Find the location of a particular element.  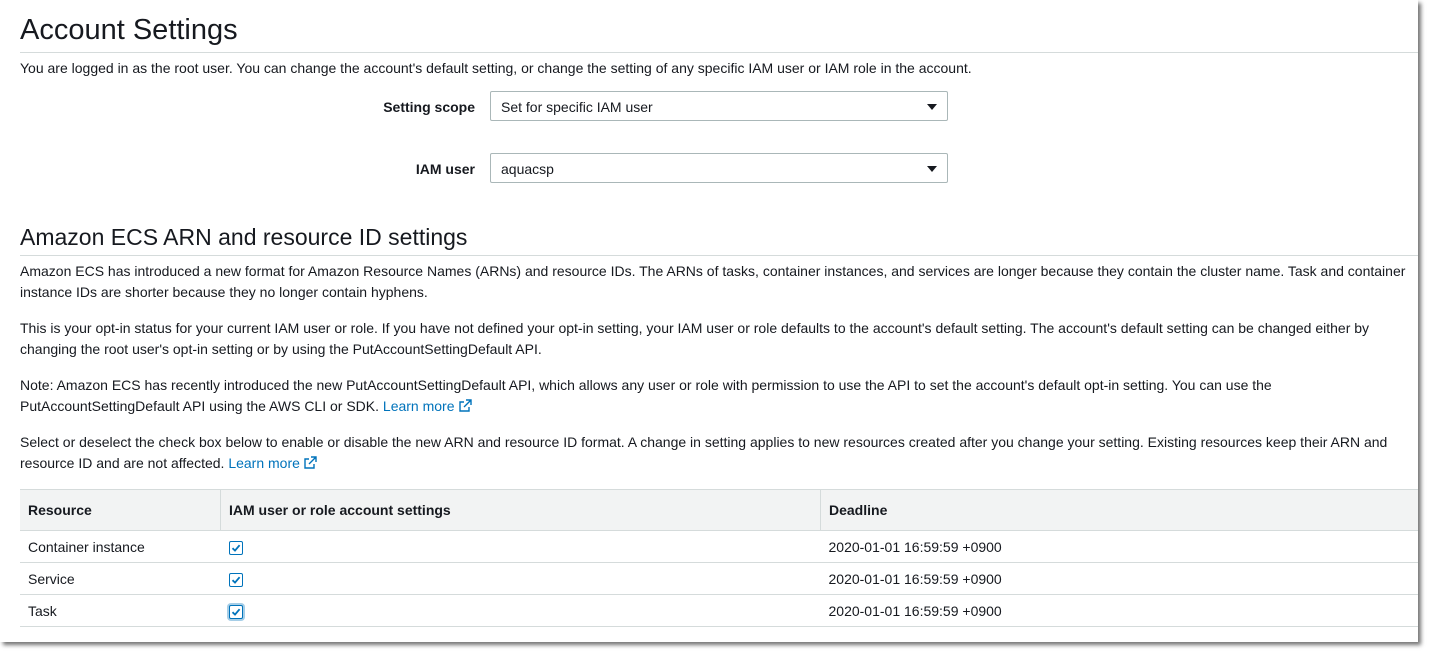

setting-scope-select: Set for specific IAM user is located at coordinates (719, 106).